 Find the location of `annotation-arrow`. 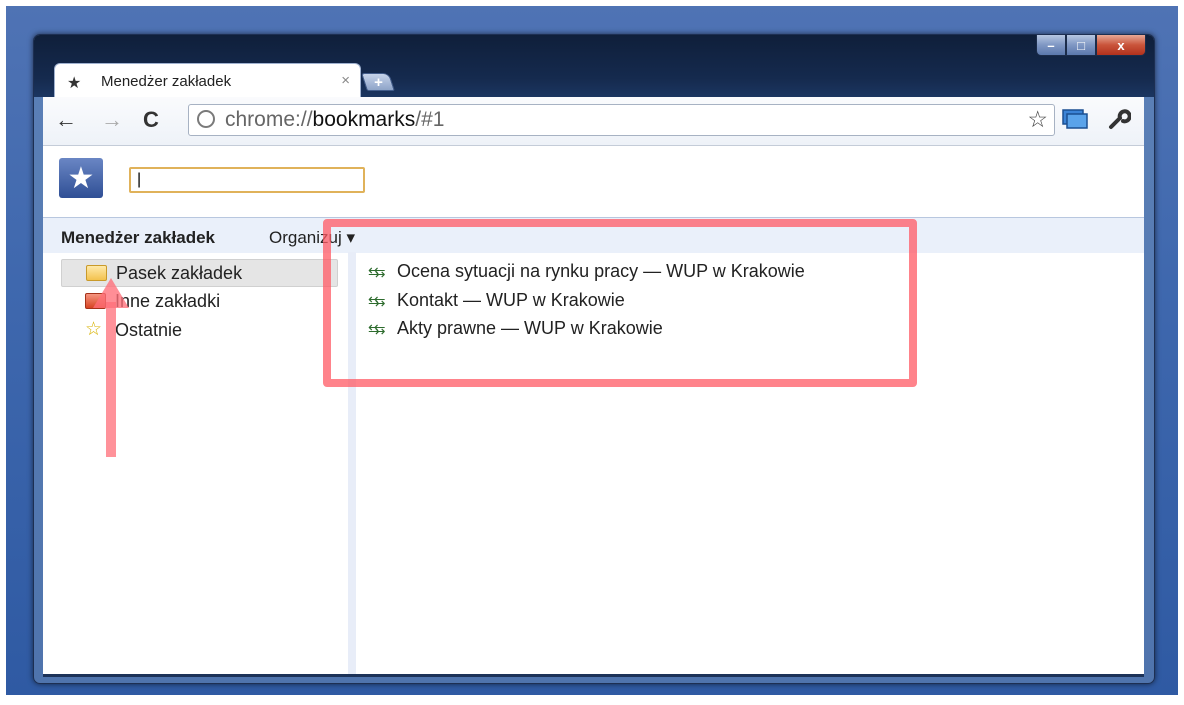

annotation-arrow is located at coordinates (111, 379).